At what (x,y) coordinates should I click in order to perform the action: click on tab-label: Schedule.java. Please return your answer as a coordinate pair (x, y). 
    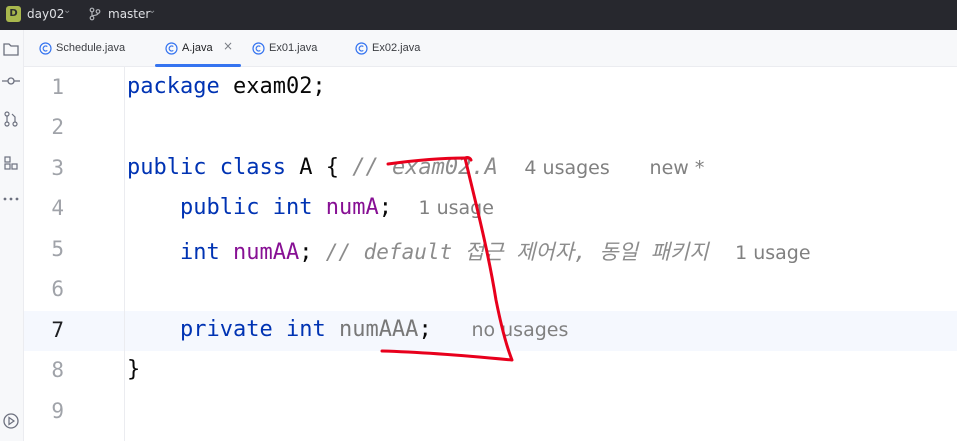
    Looking at the image, I should click on (91, 48).